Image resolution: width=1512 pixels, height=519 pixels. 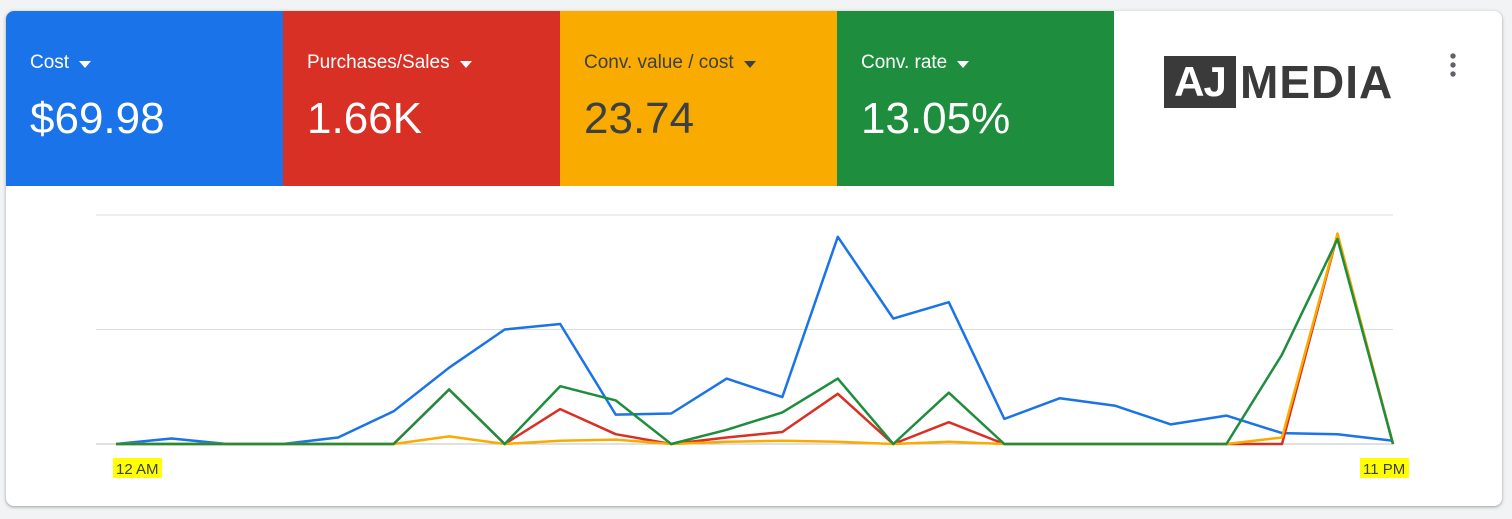 I want to click on x-axis-labels: 12 AM 11 PM, so click(x=761, y=468).